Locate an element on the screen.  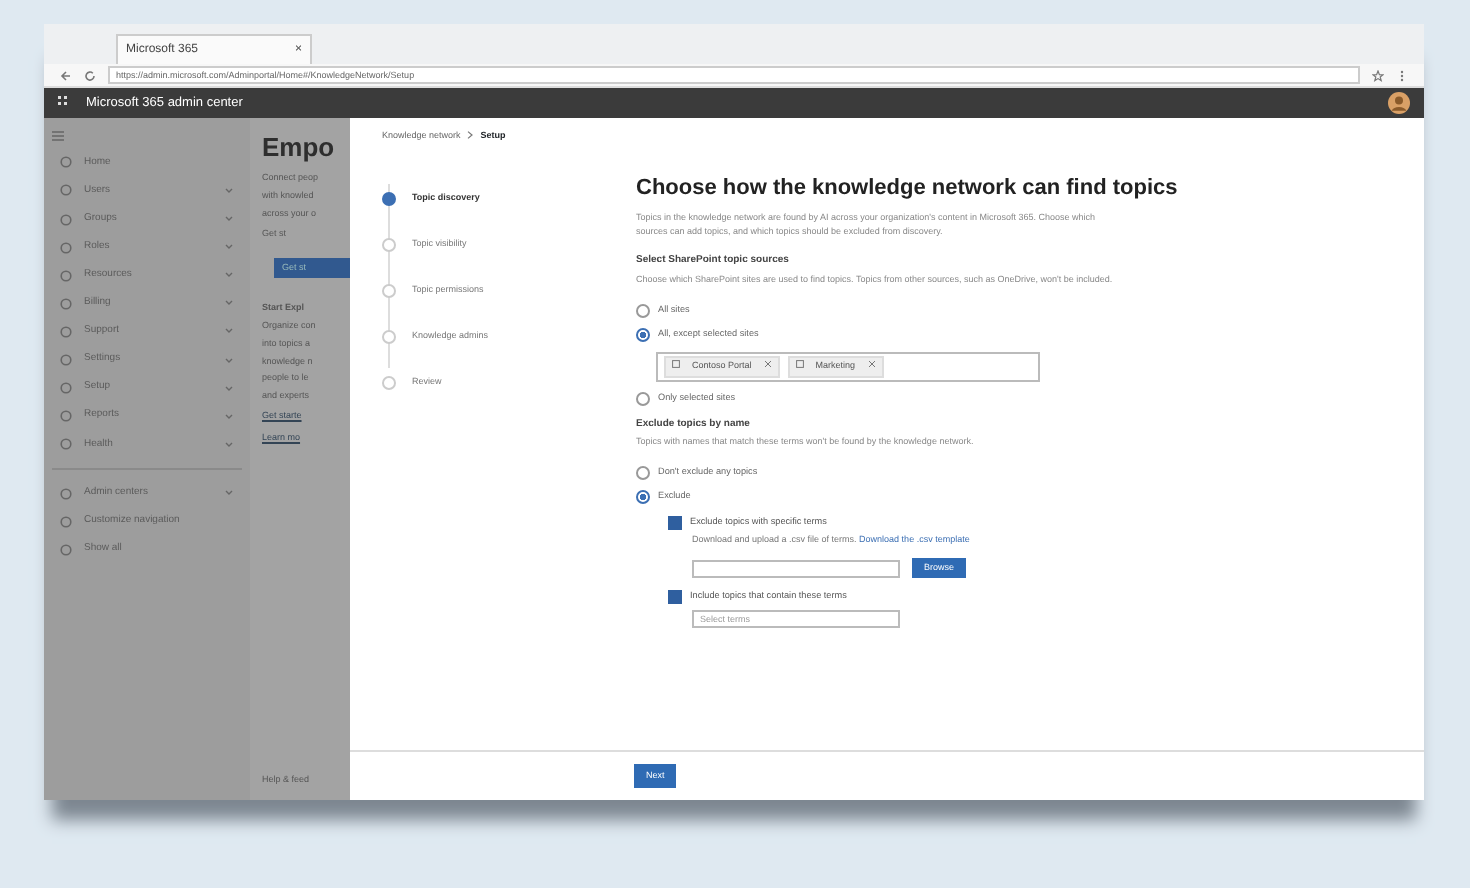
star-icon is located at coordinates (1378, 75).